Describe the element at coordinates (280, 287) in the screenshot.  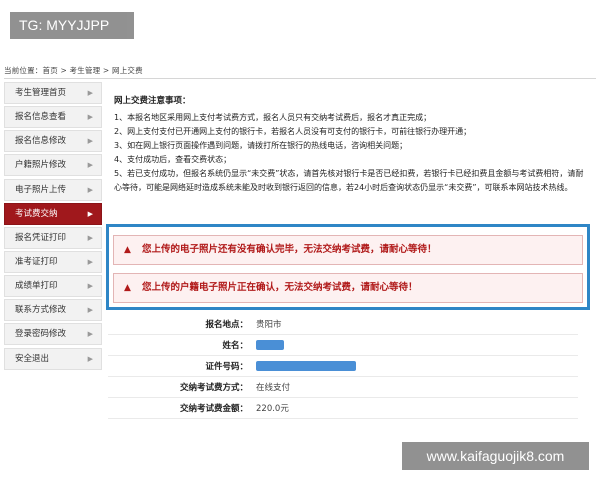
I see `alert-text: 您上传的户籍电子照片正在确认，无法交纳考试费，请耐心等待！` at that location.